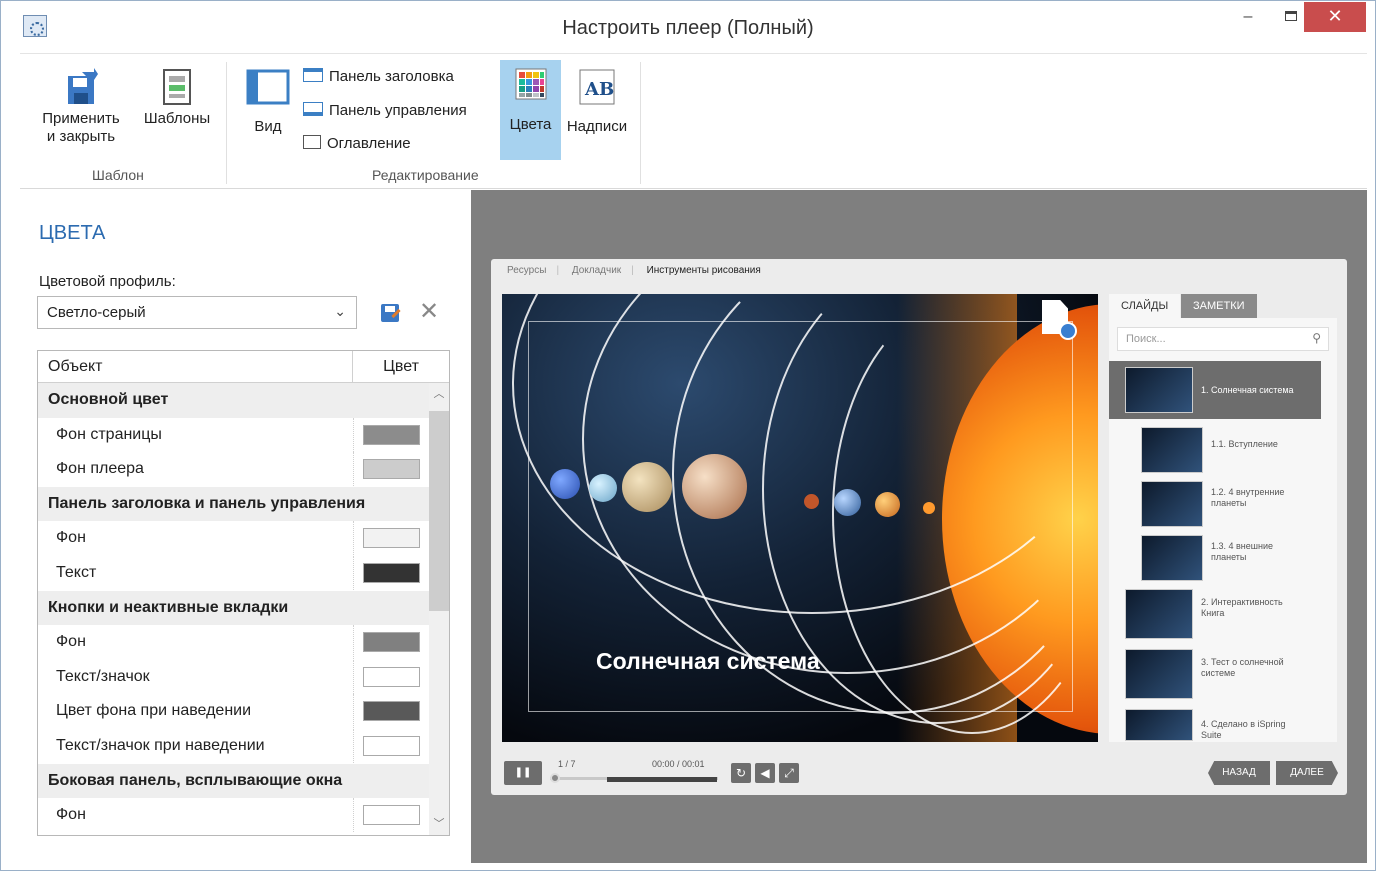  What do you see at coordinates (1244, 444) in the screenshot?
I see `outline-label: 1.1. Вступление` at bounding box center [1244, 444].